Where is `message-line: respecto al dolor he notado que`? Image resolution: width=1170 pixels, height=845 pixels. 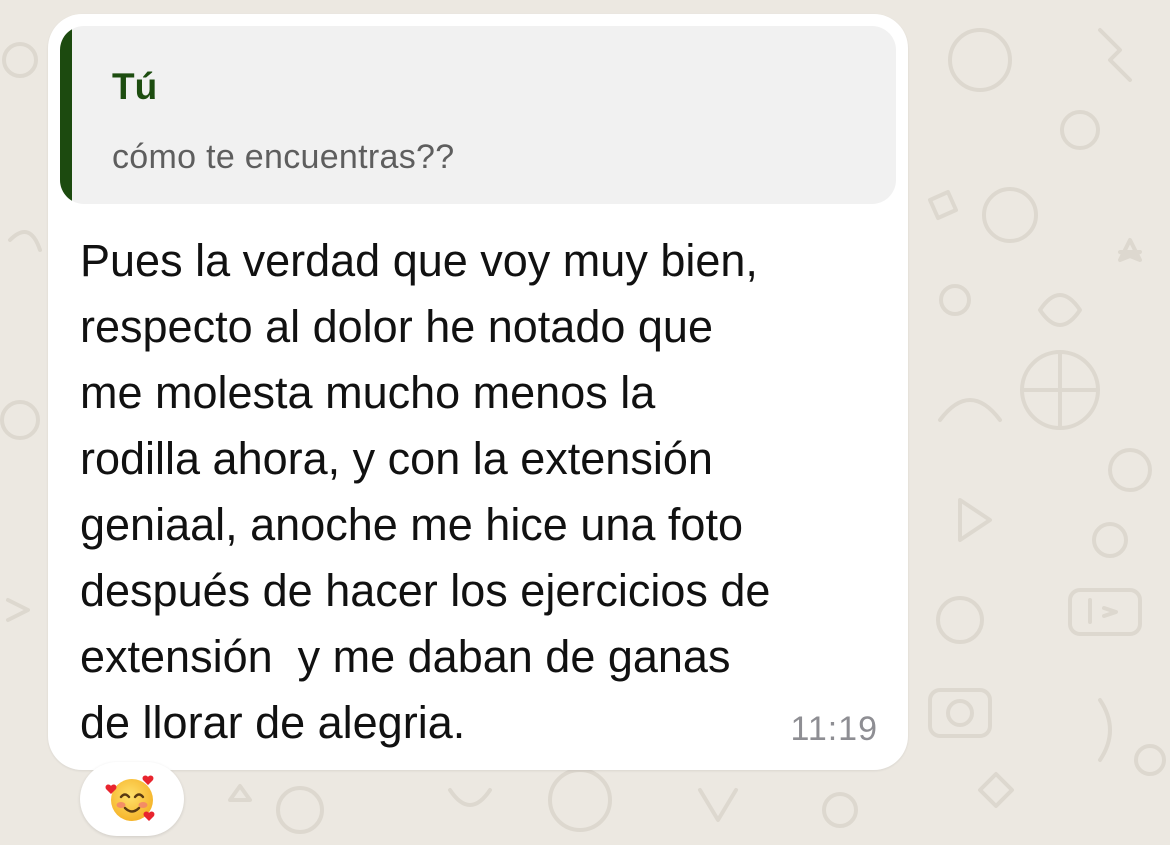 message-line: respecto al dolor he notado que is located at coordinates (396, 326).